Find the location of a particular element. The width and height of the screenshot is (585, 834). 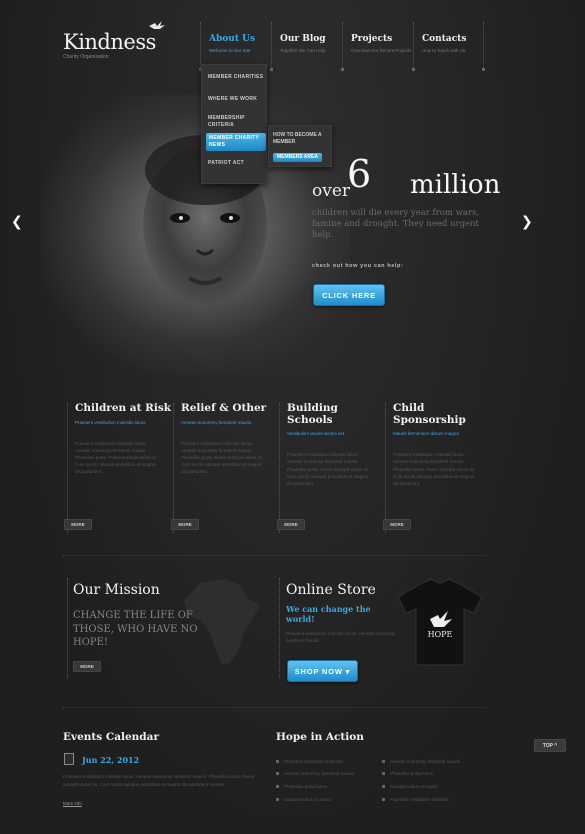

hero-over-text: over is located at coordinates (331, 191).